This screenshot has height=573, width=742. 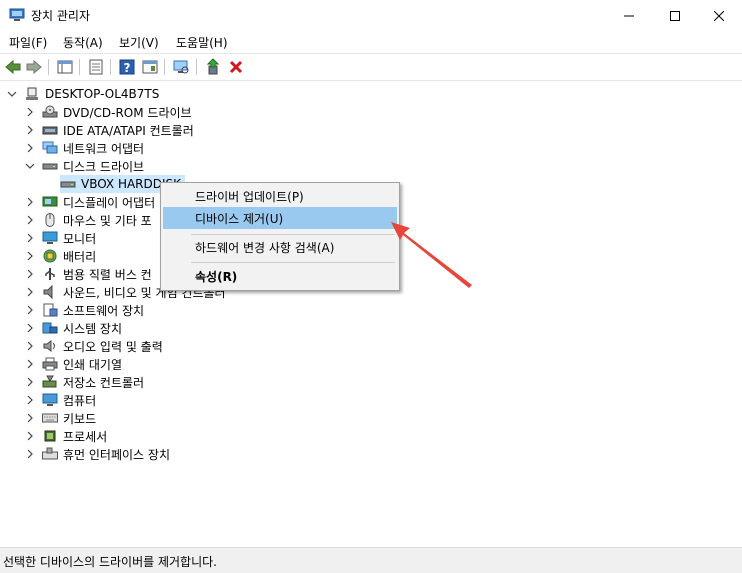 What do you see at coordinates (110, 562) in the screenshot?
I see `status-text: 선택한 디바이스의 드라이버를 제거합니다.` at bounding box center [110, 562].